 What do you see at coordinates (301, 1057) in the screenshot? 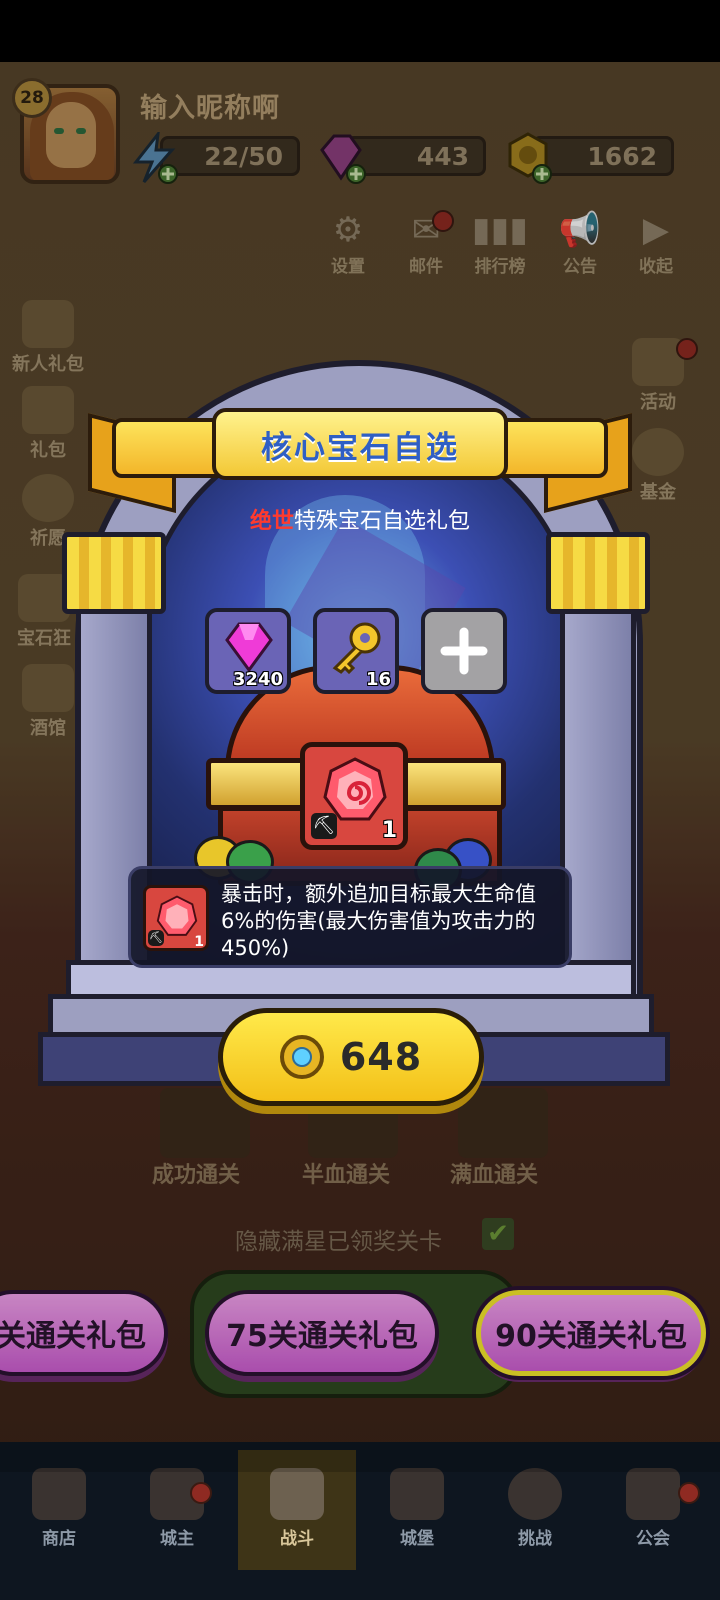
I see `diamond-coin-icon` at bounding box center [301, 1057].